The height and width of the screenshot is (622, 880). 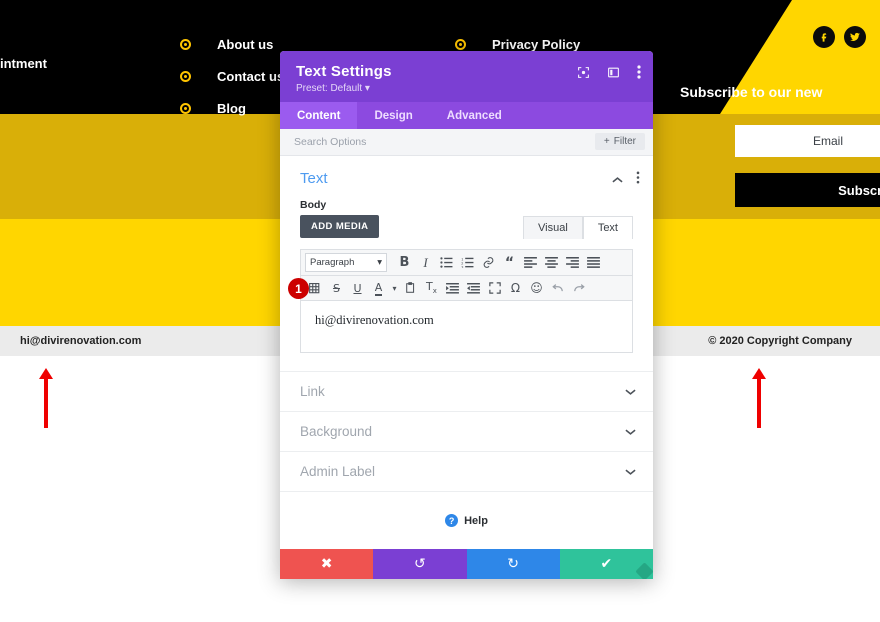 What do you see at coordinates (513, 564) in the screenshot?
I see `redo-button: ↻` at bounding box center [513, 564].